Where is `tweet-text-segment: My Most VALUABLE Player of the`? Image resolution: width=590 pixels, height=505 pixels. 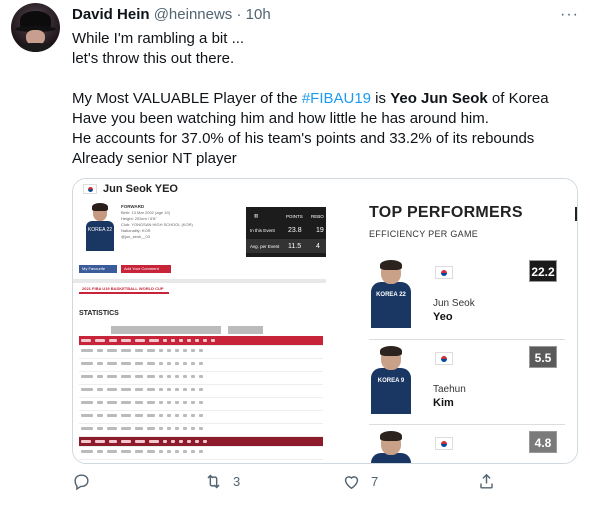 tweet-text-segment: My Most VALUABLE Player of the is located at coordinates (187, 98).